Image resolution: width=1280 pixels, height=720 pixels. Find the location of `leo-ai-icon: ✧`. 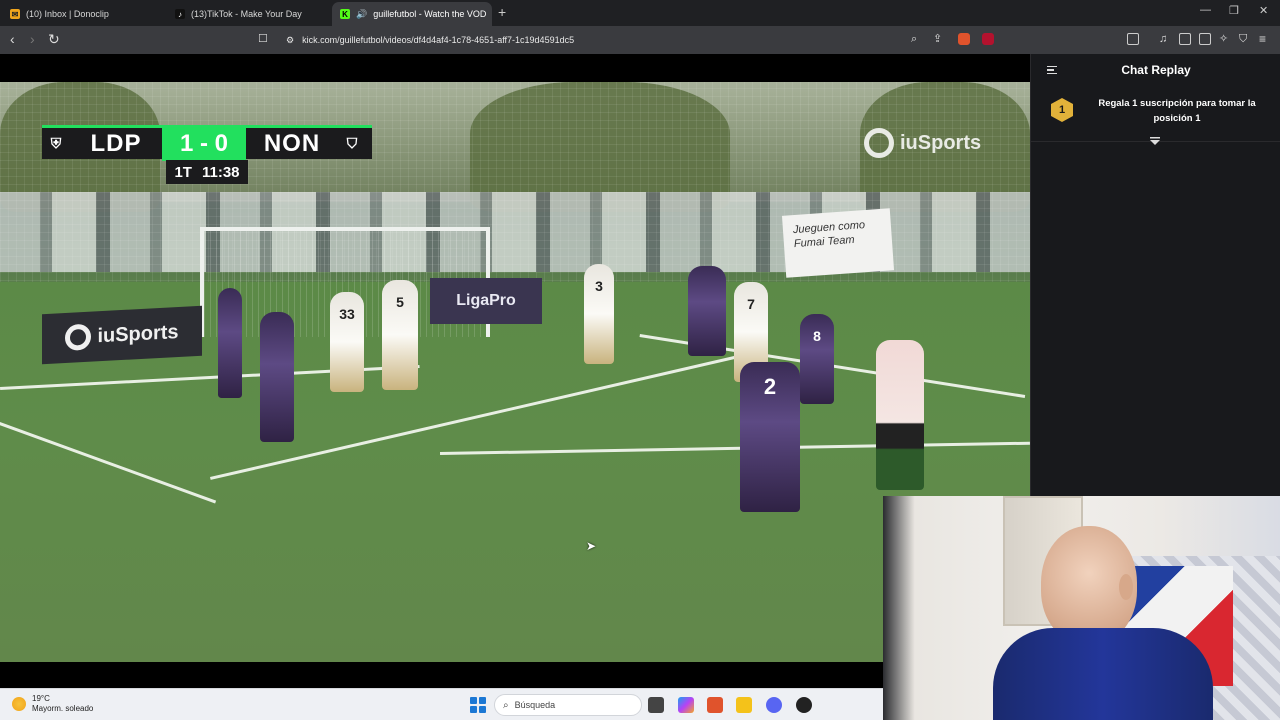

leo-ai-icon: ✧ is located at coordinates (1223, 39).